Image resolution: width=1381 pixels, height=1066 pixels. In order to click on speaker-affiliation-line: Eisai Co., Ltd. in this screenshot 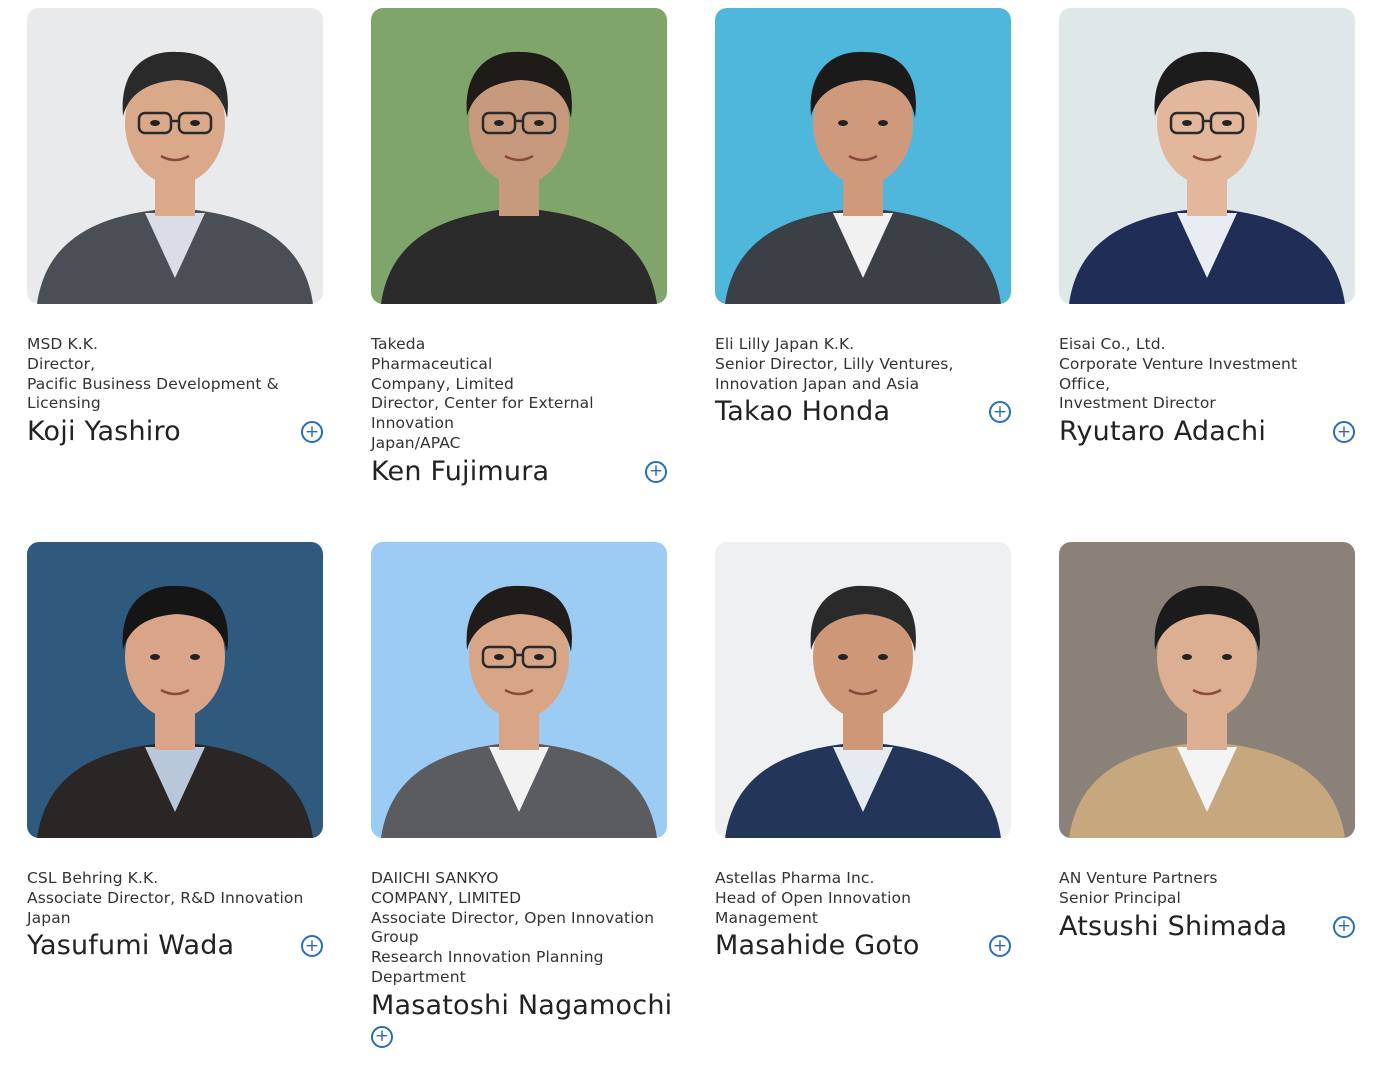, I will do `click(1112, 344)`.